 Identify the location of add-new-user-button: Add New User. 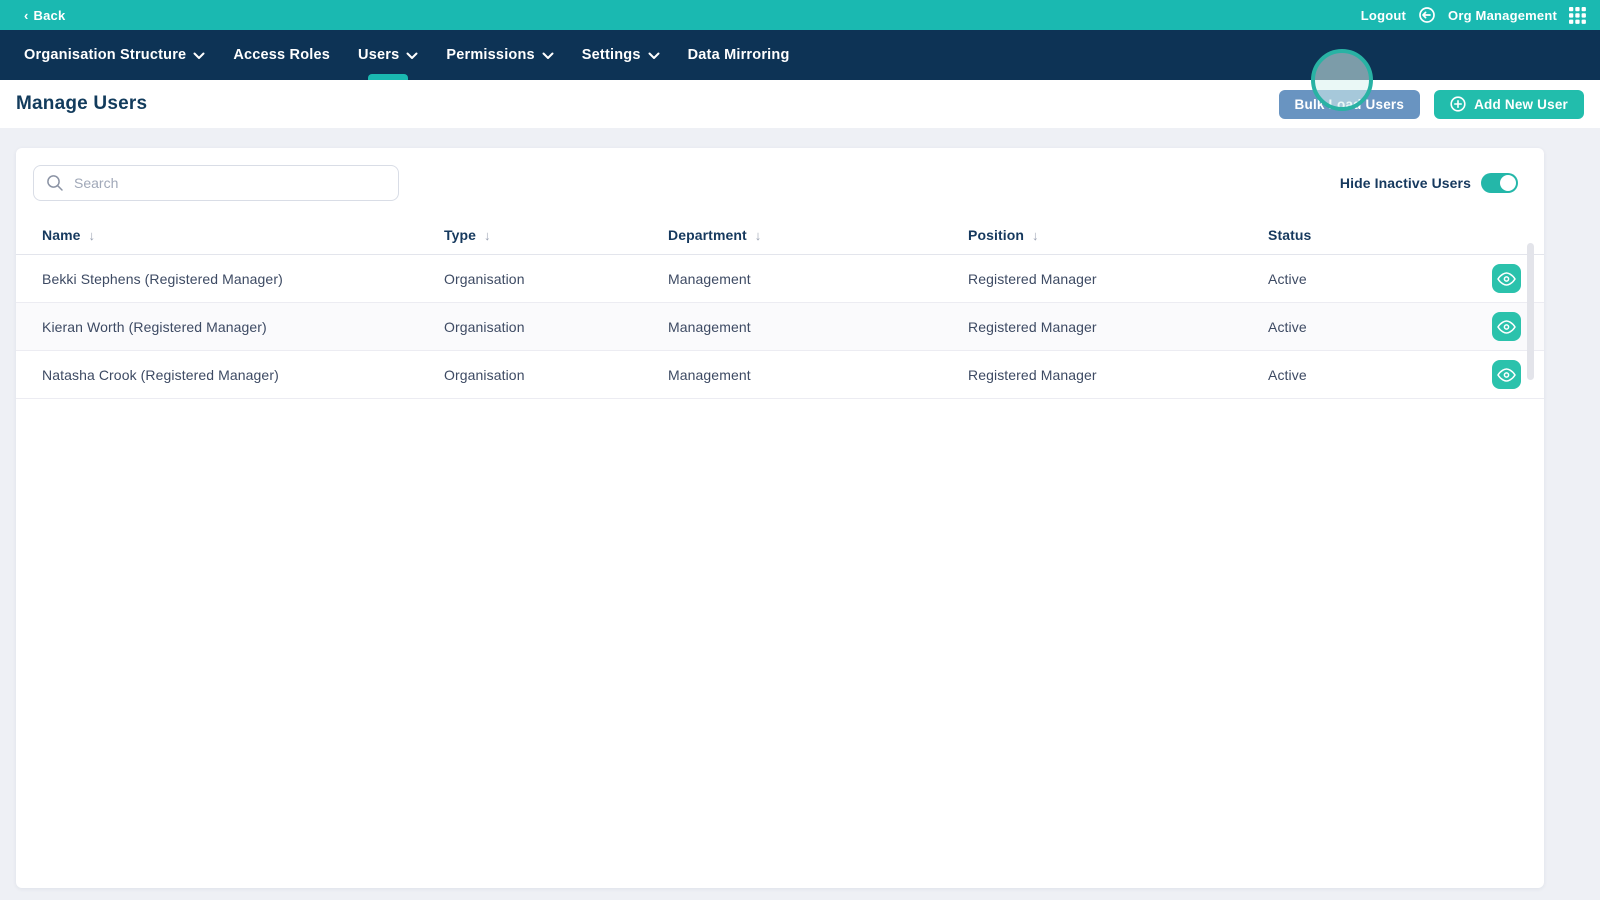
(1509, 104).